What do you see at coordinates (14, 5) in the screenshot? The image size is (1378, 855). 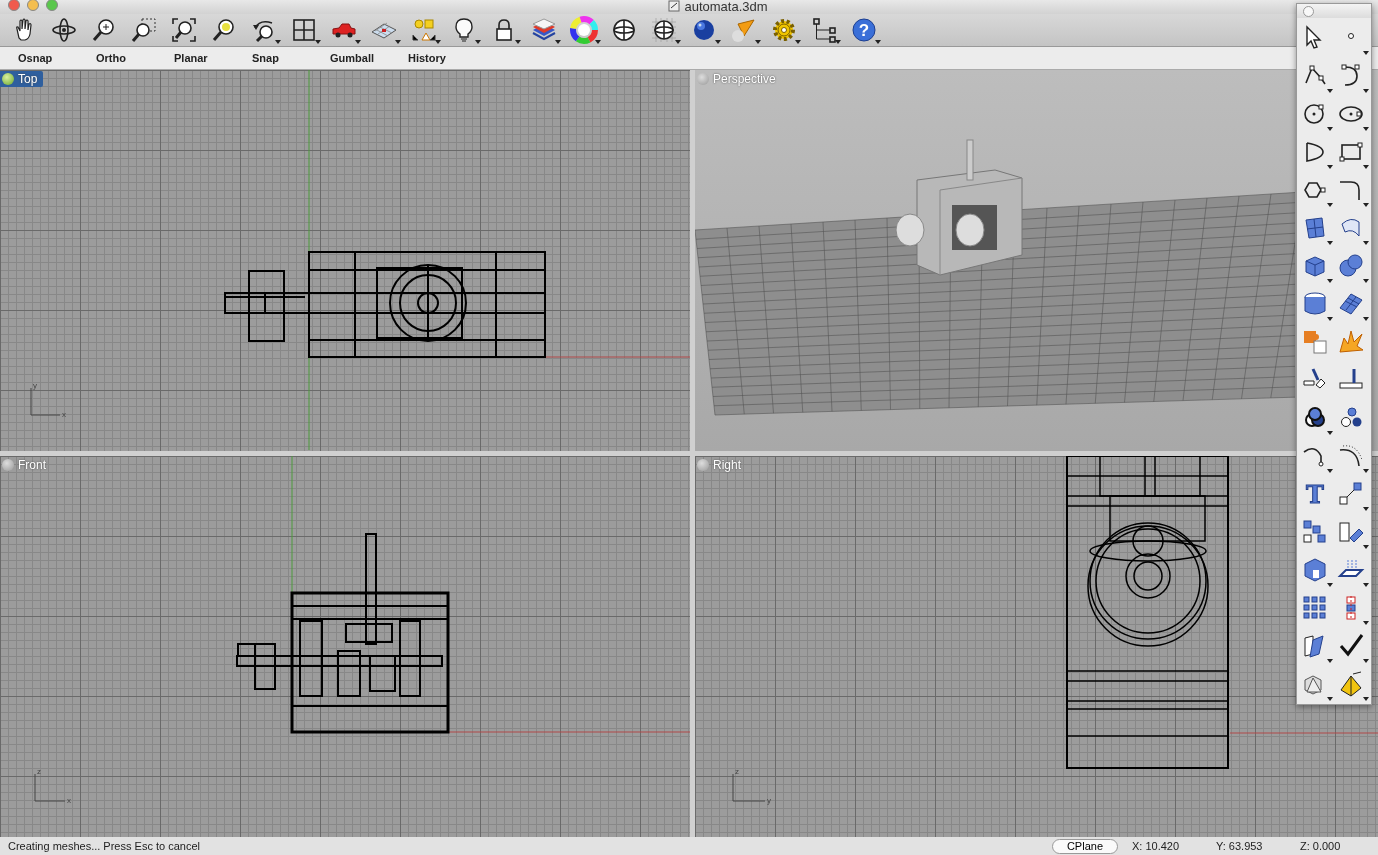 I see `close-button` at bounding box center [14, 5].